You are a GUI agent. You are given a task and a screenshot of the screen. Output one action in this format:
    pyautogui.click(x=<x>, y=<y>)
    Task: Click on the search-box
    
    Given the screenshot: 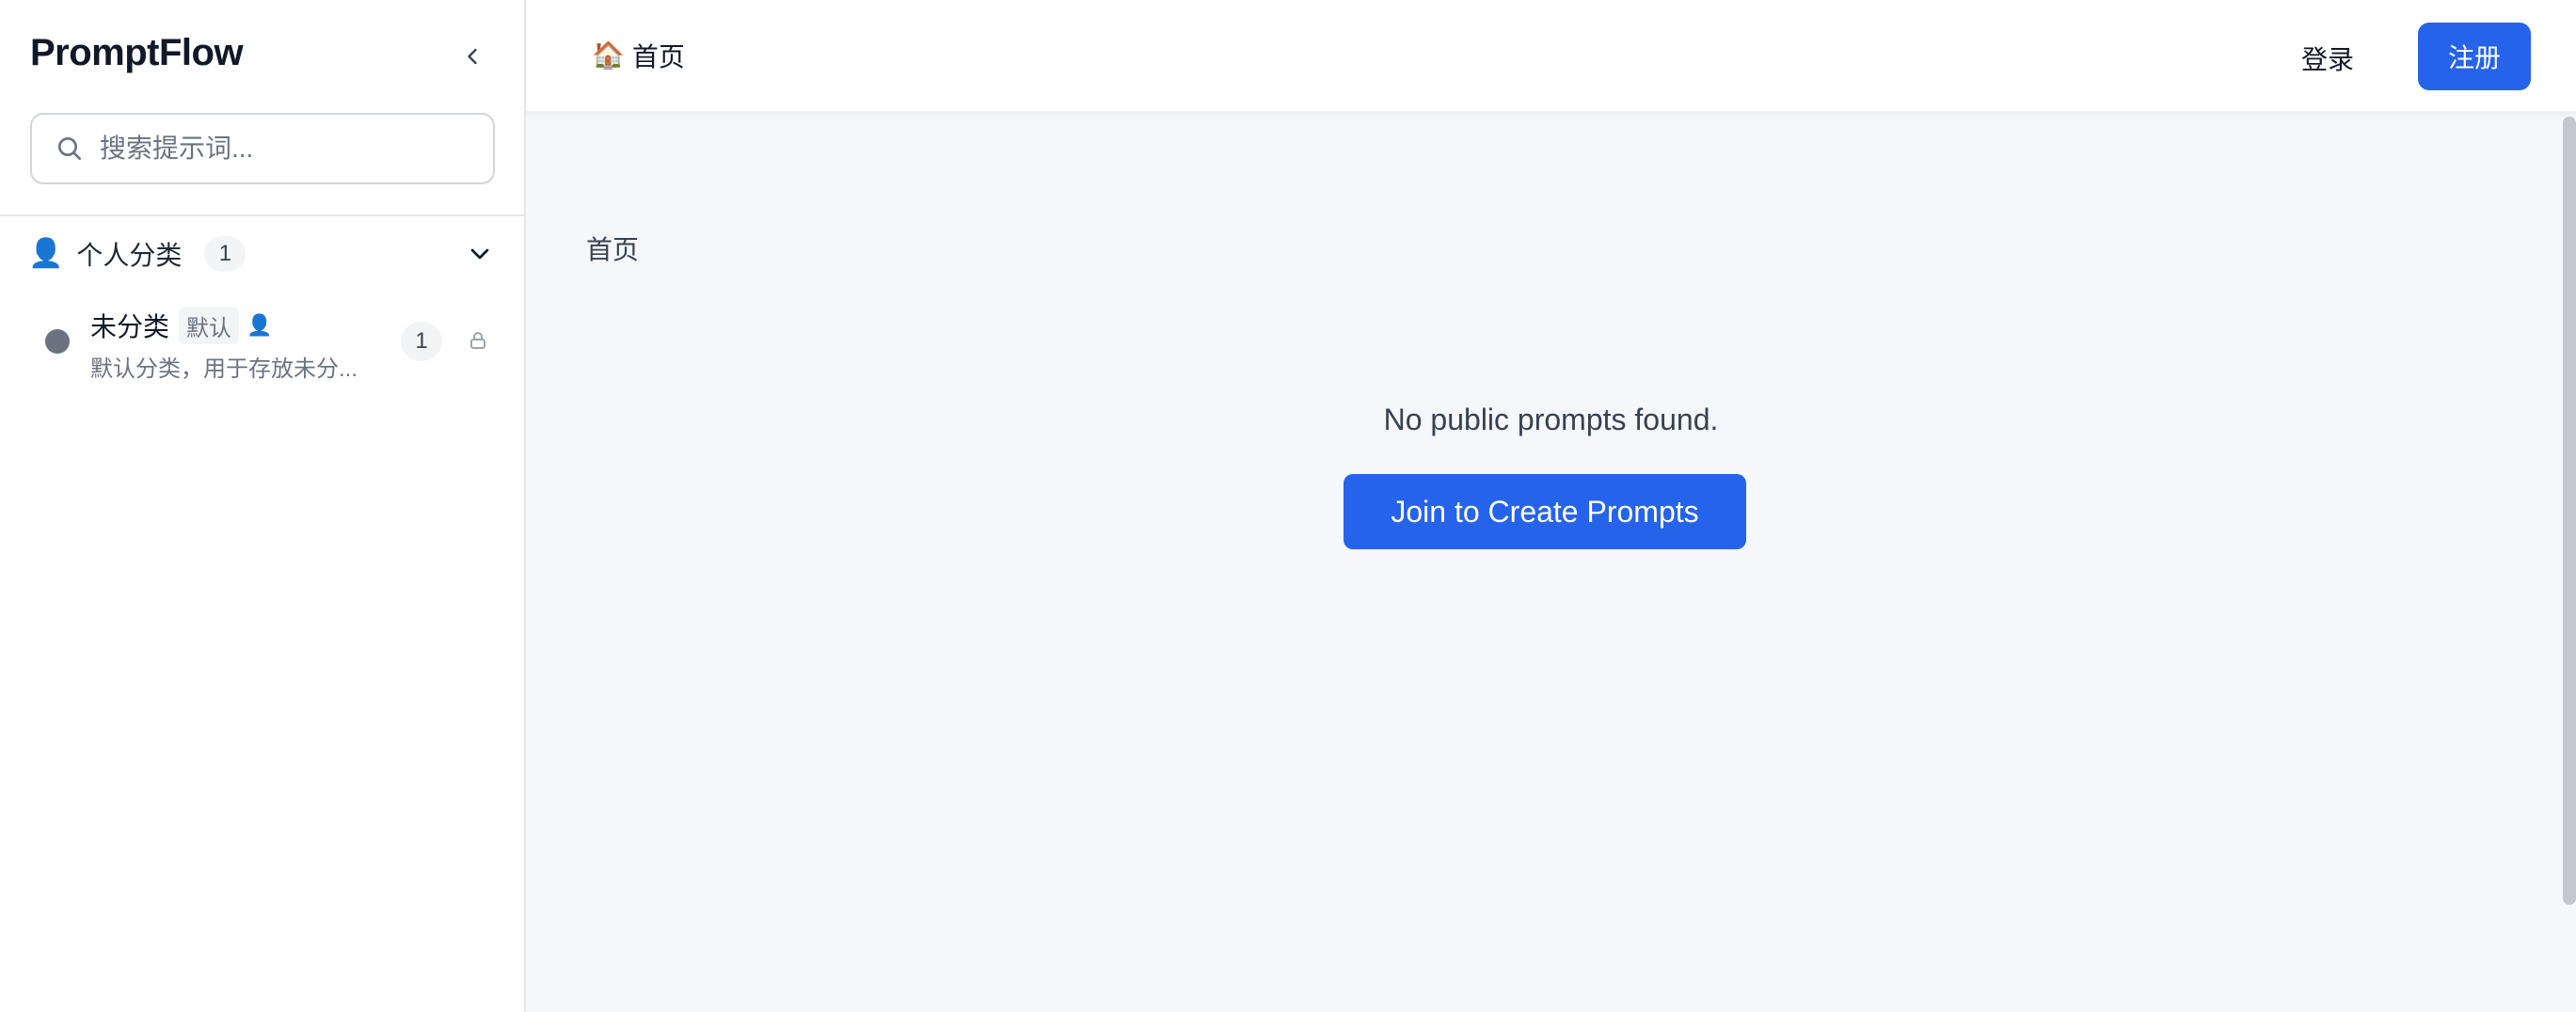 What is the action you would take?
    pyautogui.click(x=262, y=148)
    